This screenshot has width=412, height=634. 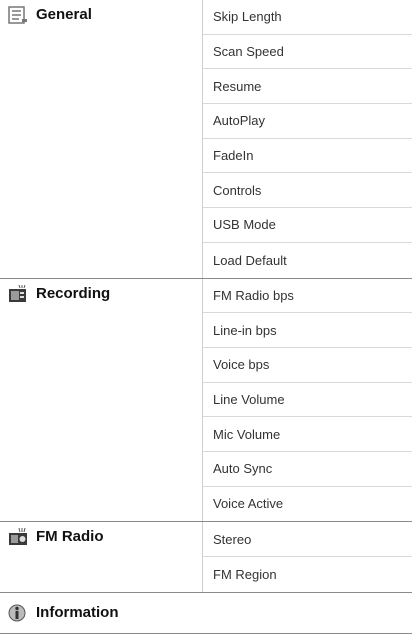 What do you see at coordinates (307, 574) in the screenshot?
I see `menu-item-fm-region: FM Region` at bounding box center [307, 574].